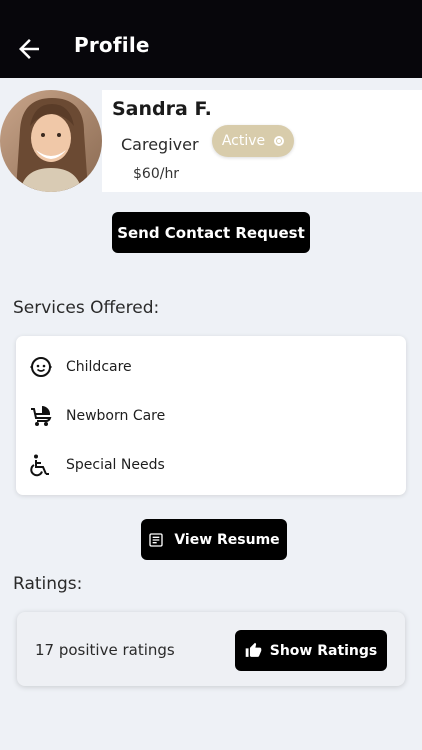  Describe the element at coordinates (162, 109) in the screenshot. I see `profile-name: Sandra F.` at that location.